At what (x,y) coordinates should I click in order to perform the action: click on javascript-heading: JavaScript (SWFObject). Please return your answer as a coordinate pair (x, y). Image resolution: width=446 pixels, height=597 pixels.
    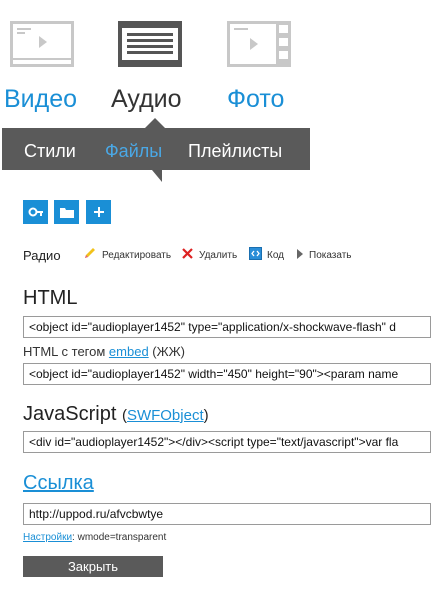
    Looking at the image, I should click on (116, 415).